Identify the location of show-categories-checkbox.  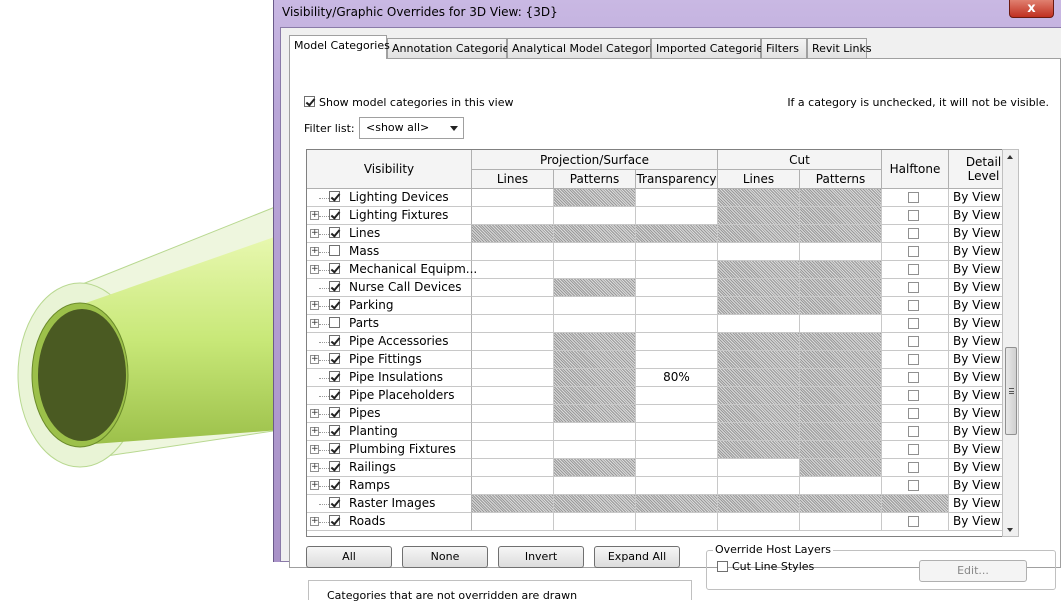
(309, 101).